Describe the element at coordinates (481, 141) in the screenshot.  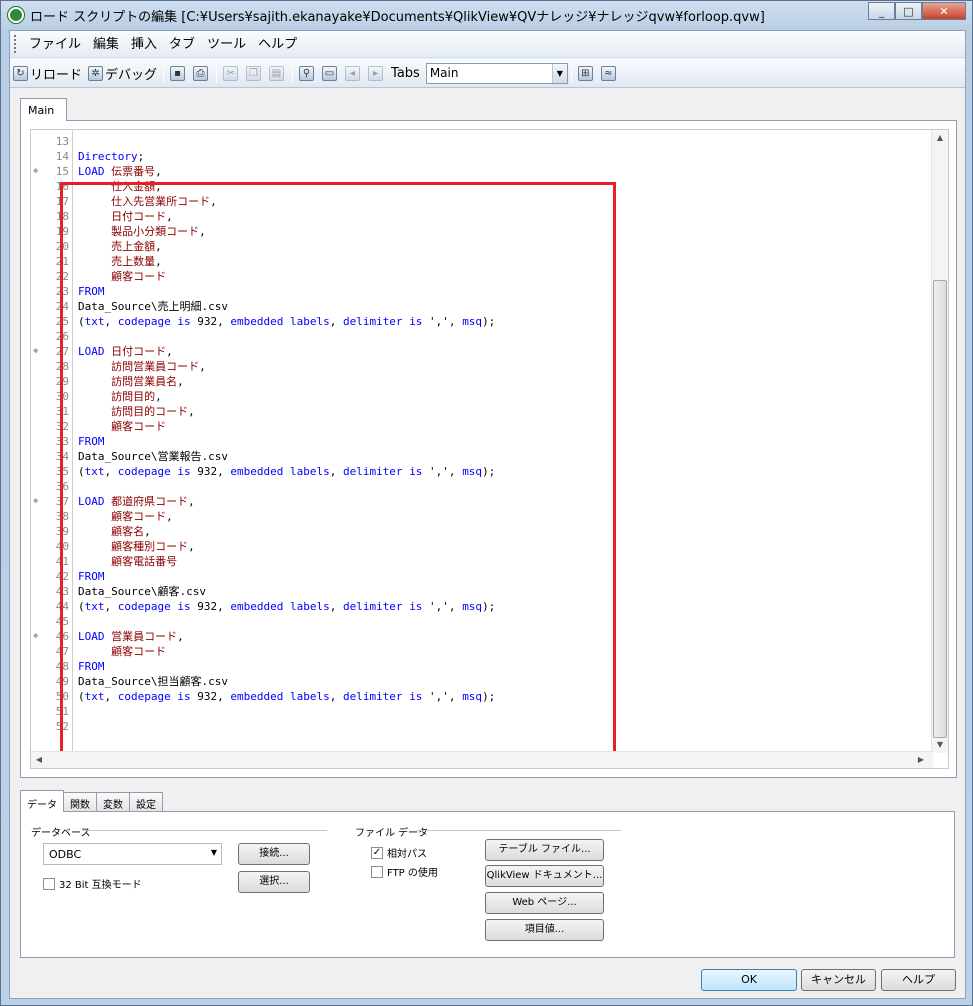
I see `code-line: 13` at that location.